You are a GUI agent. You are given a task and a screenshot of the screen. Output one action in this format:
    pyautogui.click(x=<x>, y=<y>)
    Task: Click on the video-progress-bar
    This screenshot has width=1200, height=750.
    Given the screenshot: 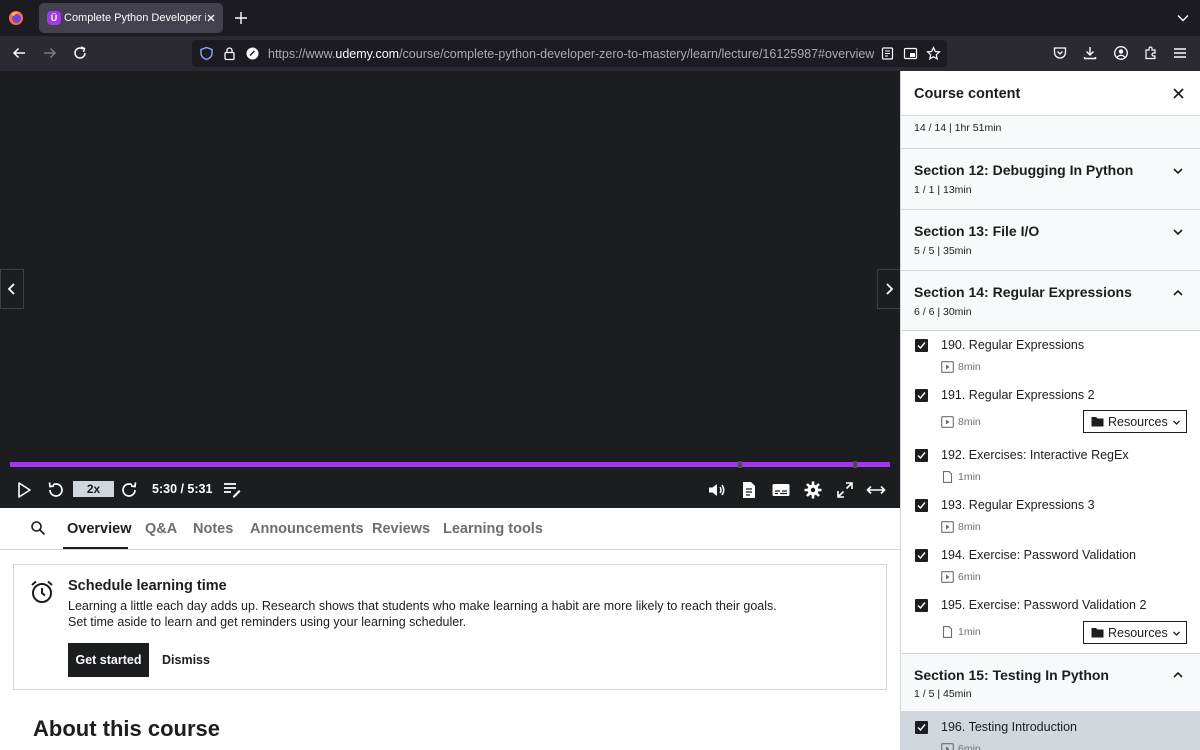 What is the action you would take?
    pyautogui.click(x=450, y=464)
    